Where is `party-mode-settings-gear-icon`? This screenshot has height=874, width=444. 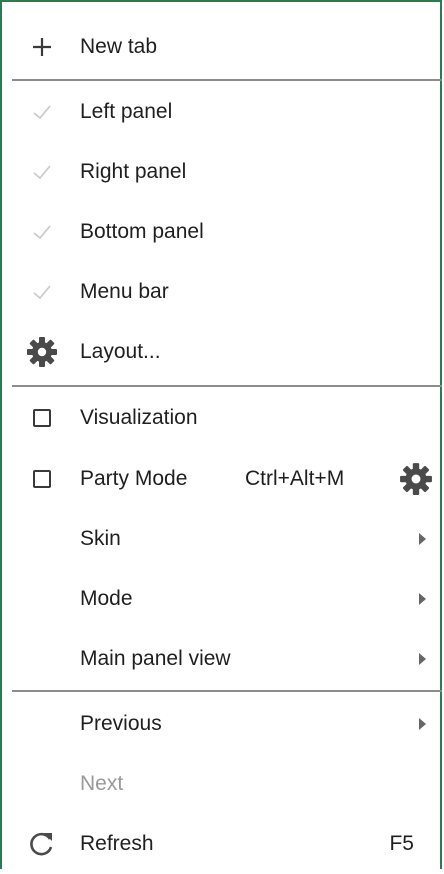 party-mode-settings-gear-icon is located at coordinates (416, 479).